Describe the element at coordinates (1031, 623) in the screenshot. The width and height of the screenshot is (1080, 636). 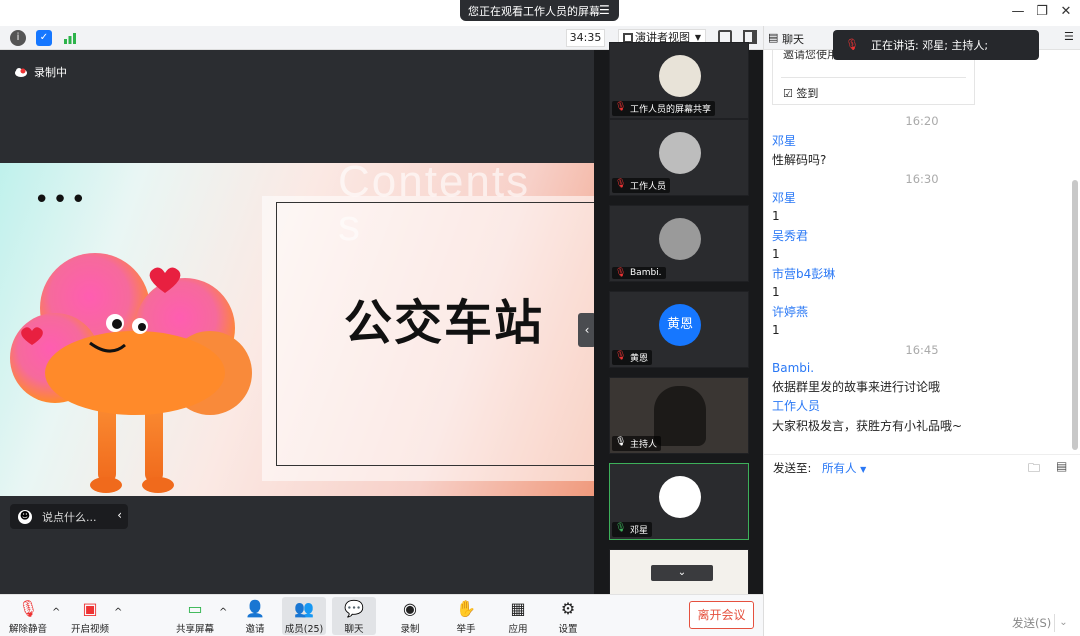
I see `send-button: 发送(S)` at that location.